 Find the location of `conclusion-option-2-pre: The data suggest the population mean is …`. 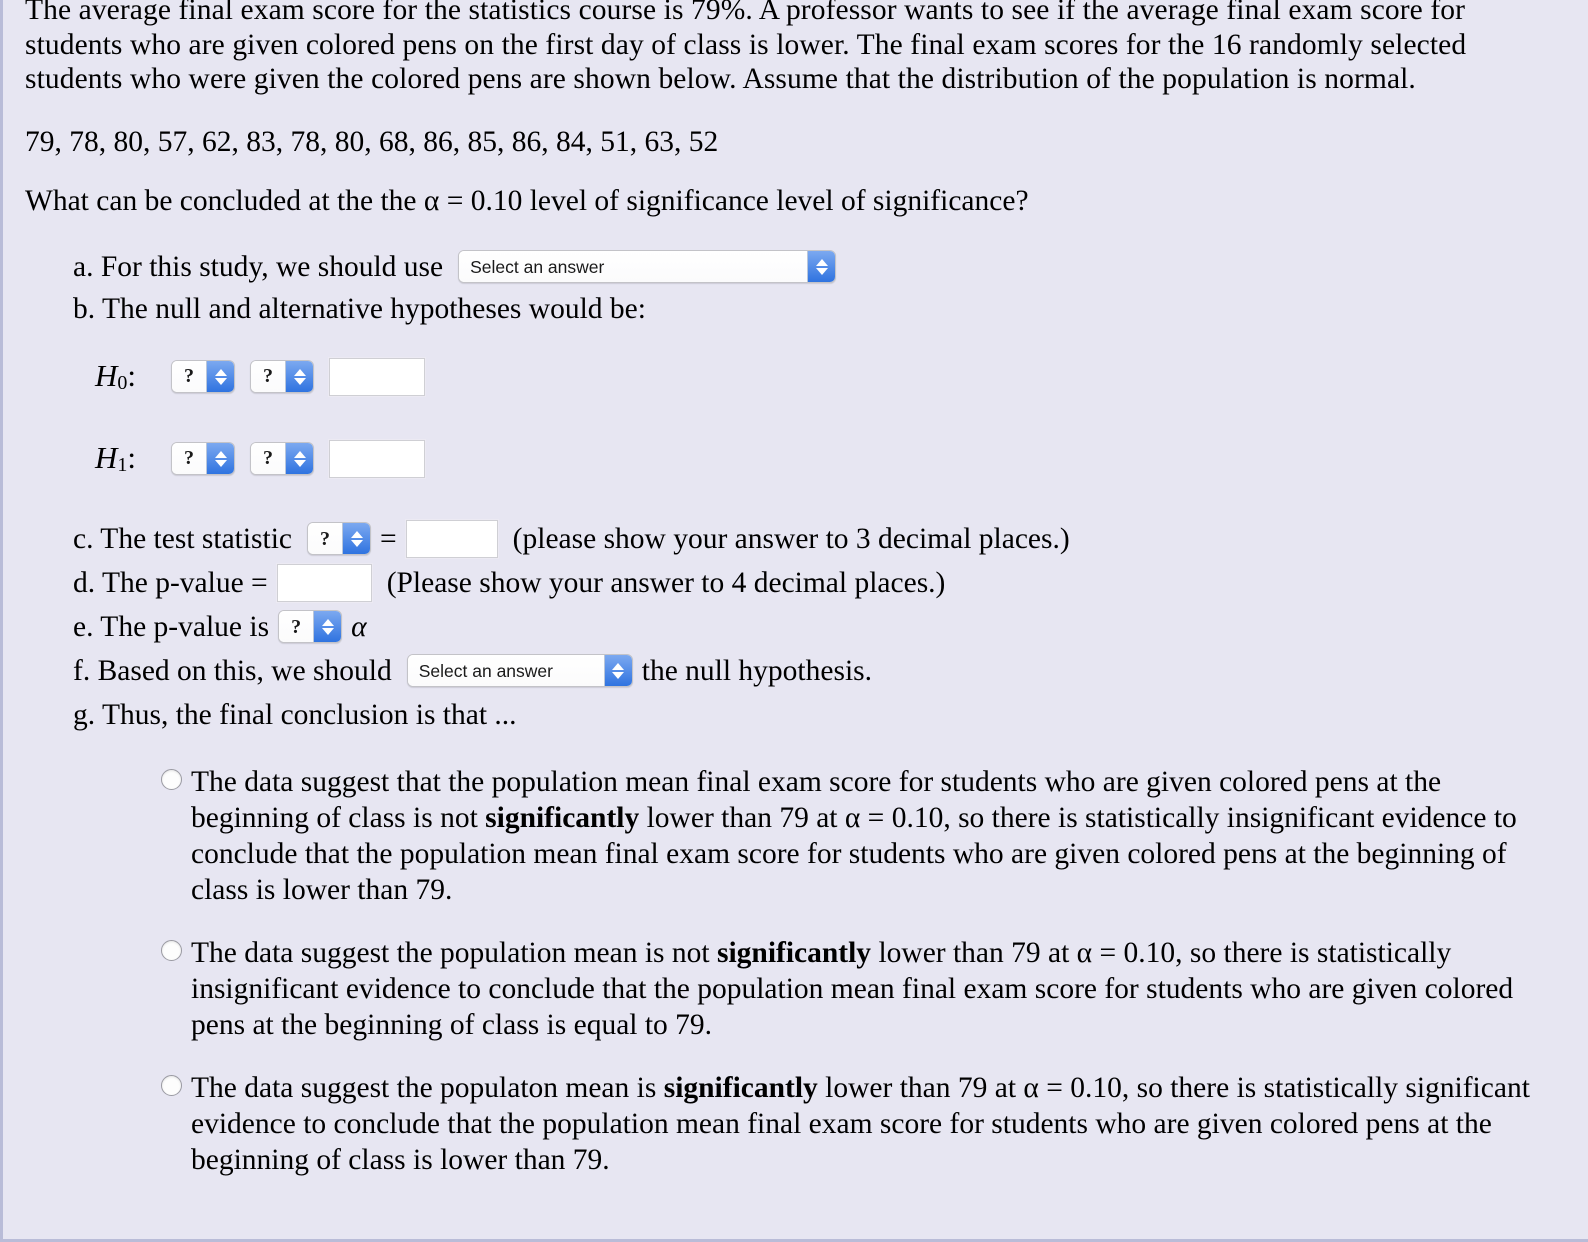

conclusion-option-2-pre: The data suggest the population mean is … is located at coordinates (454, 952).